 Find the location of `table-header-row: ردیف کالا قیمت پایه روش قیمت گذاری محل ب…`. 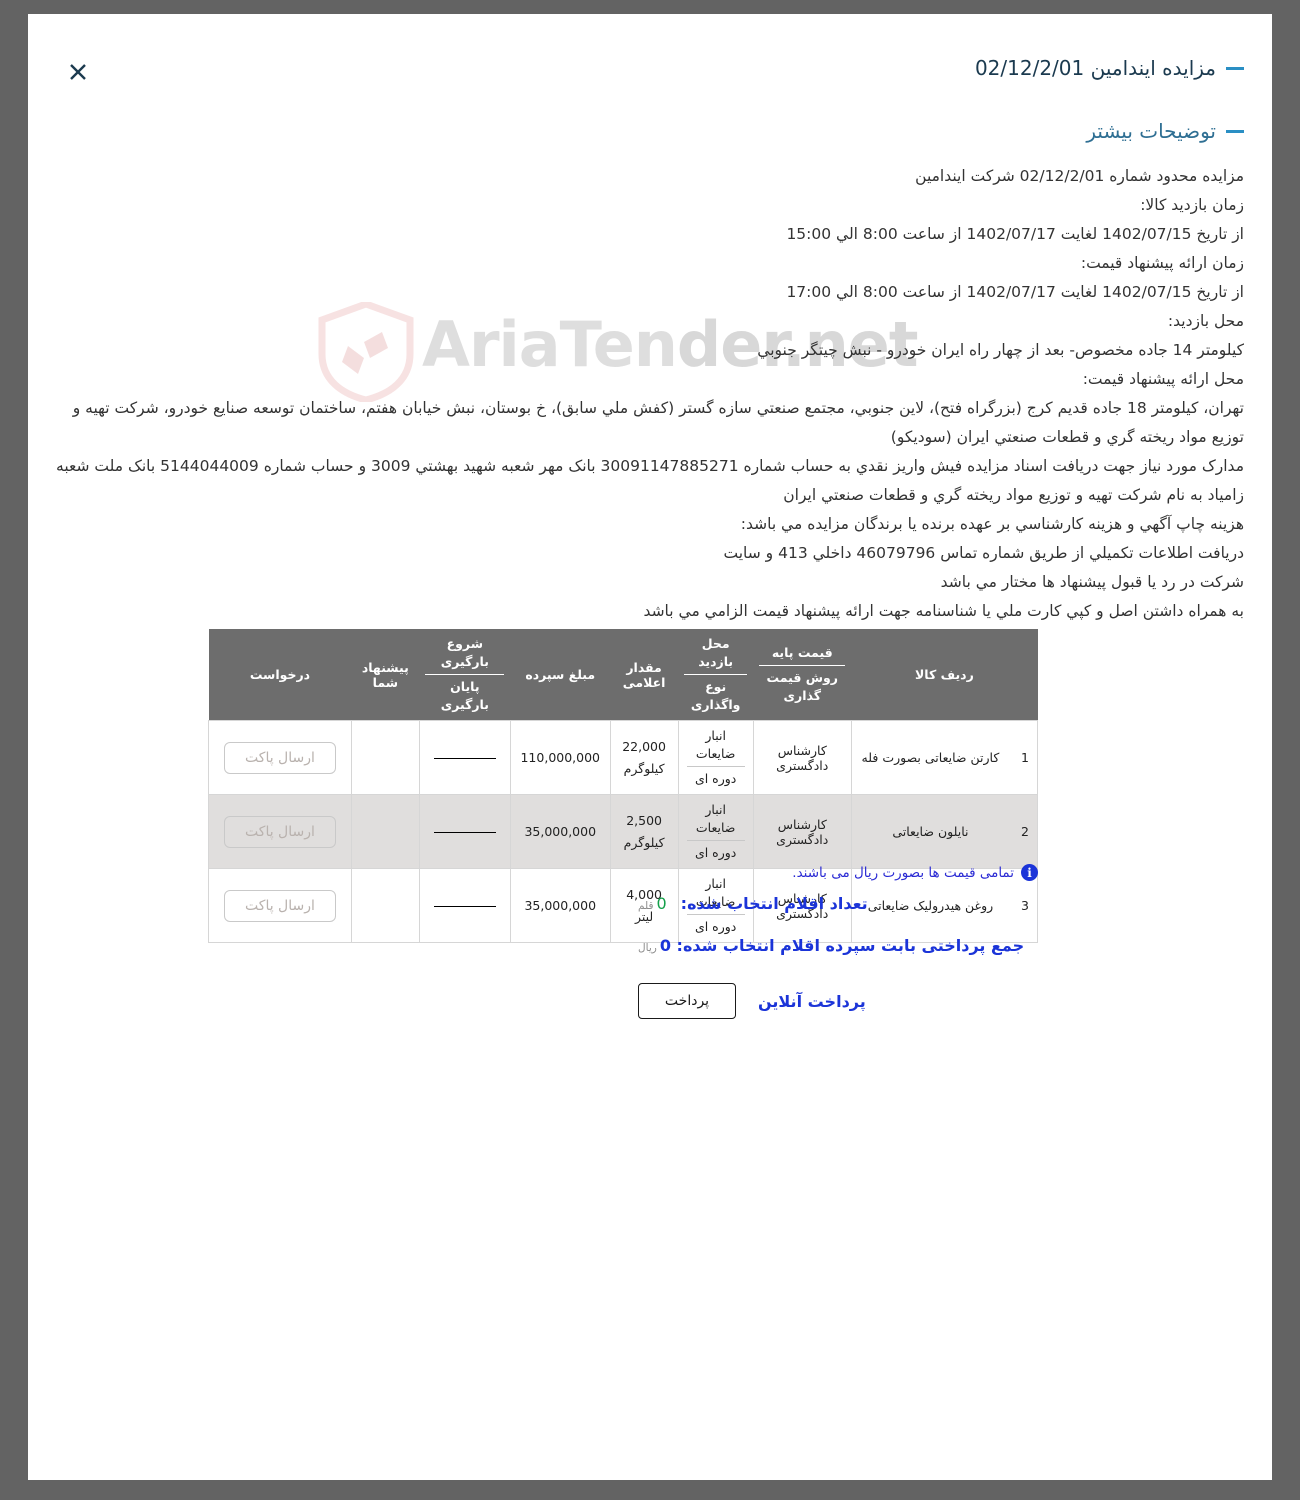

table-header-row: ردیف کالا قیمت پایه روش قیمت گذاری محل ب… is located at coordinates (623, 675).